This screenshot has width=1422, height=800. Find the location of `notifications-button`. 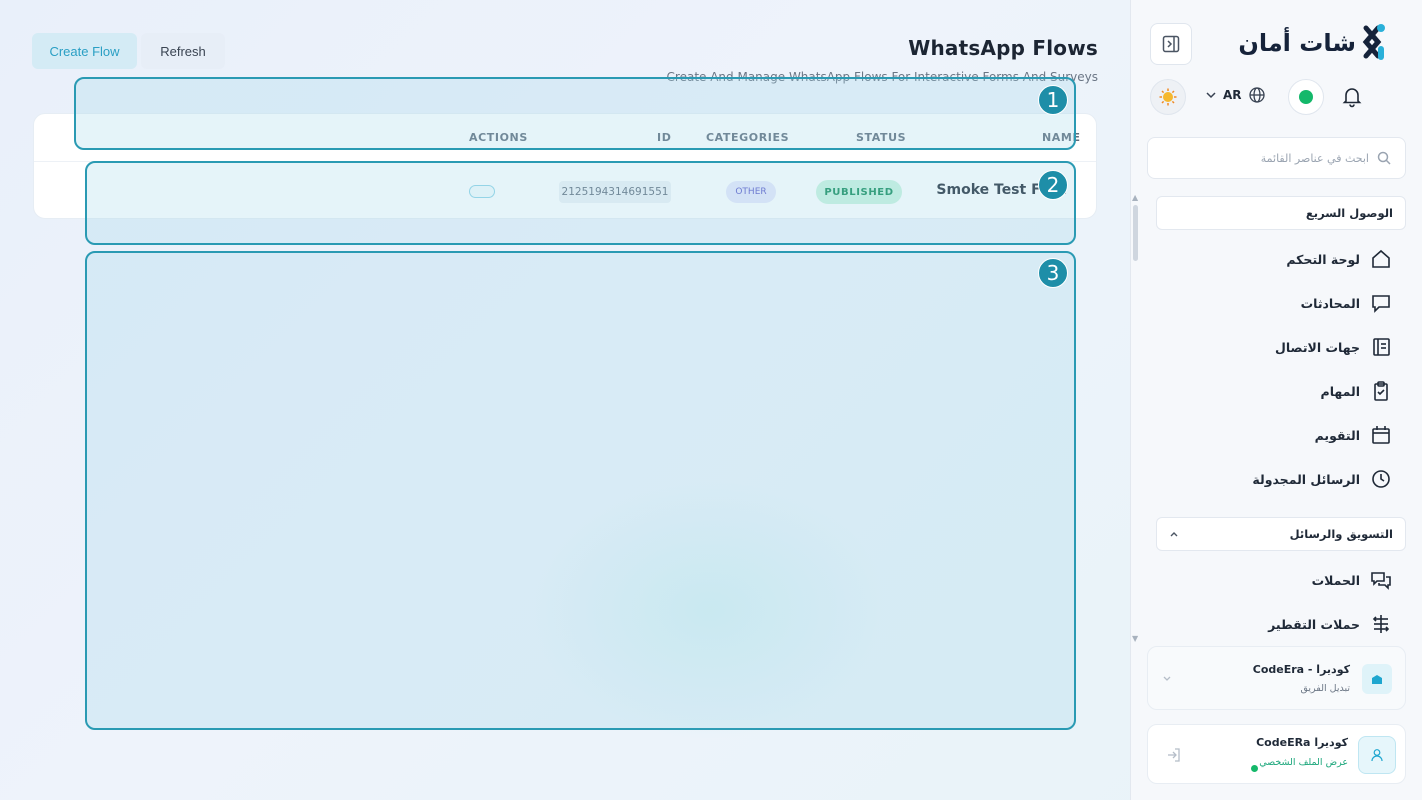

notifications-button is located at coordinates (1352, 98).